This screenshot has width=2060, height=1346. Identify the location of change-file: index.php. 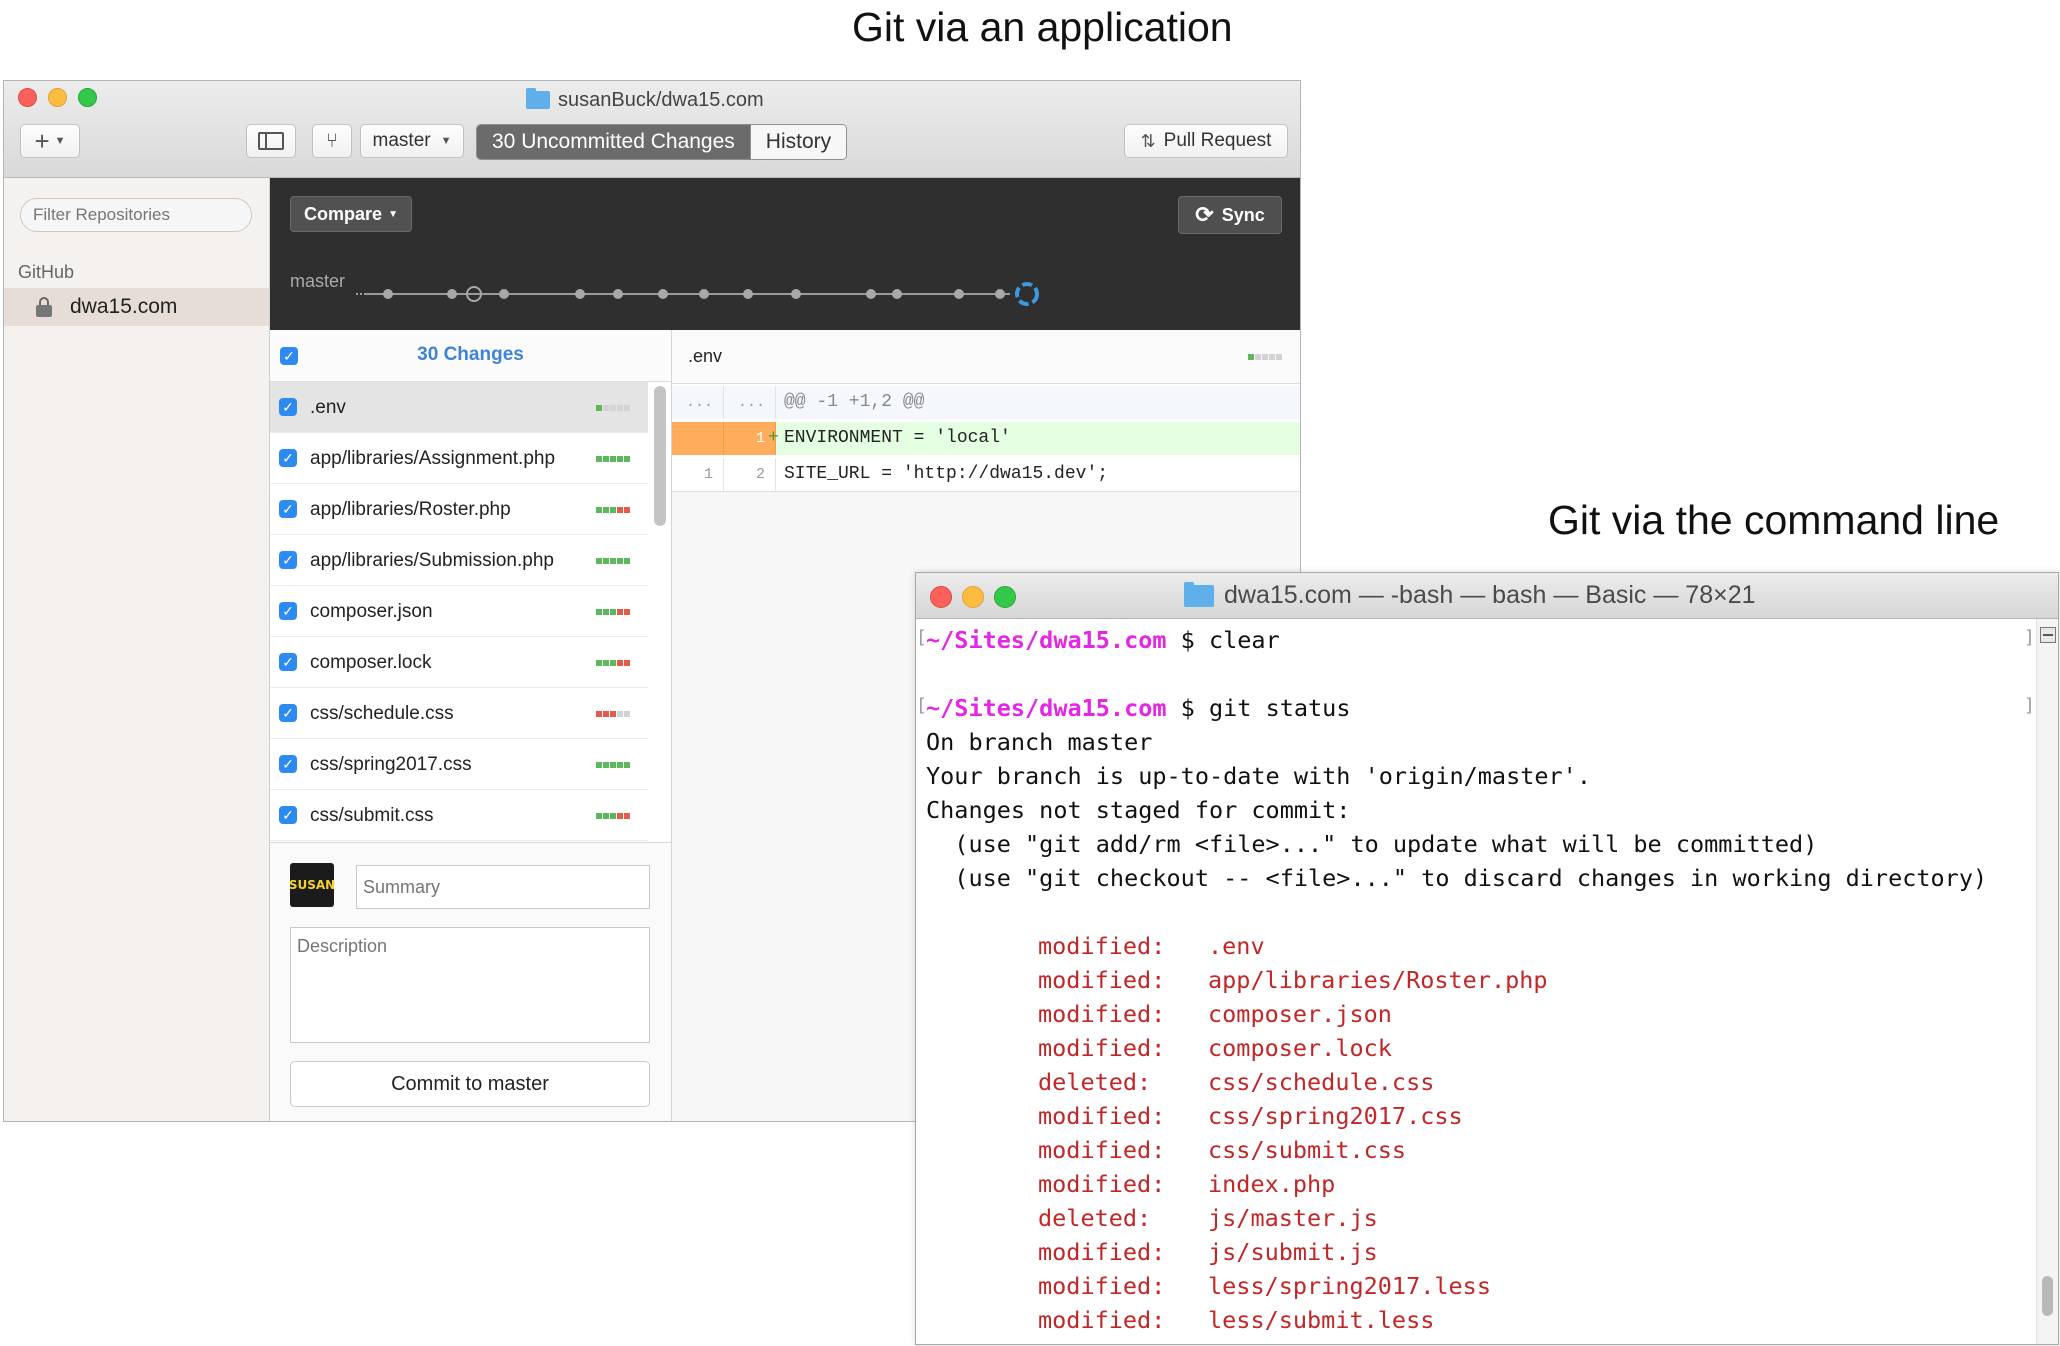
(1272, 1184).